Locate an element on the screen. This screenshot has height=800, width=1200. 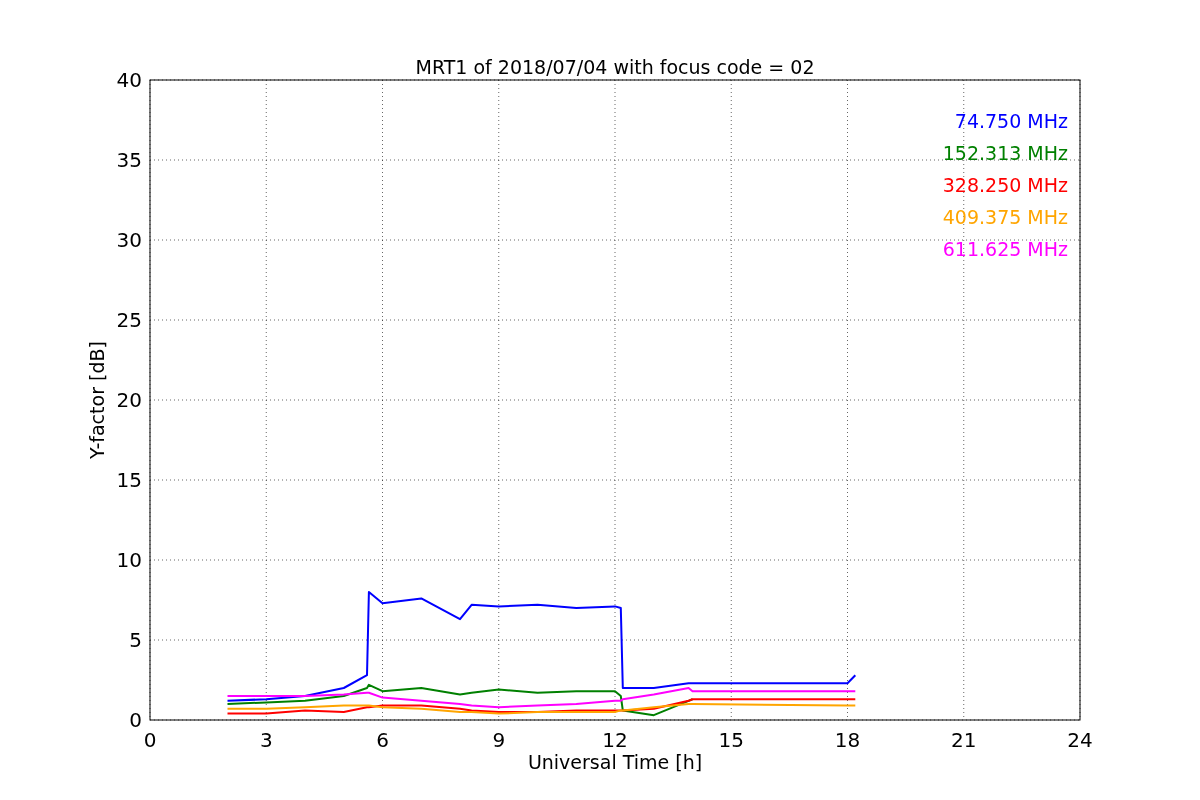
tick-label: 5 is located at coordinates (135, 640).